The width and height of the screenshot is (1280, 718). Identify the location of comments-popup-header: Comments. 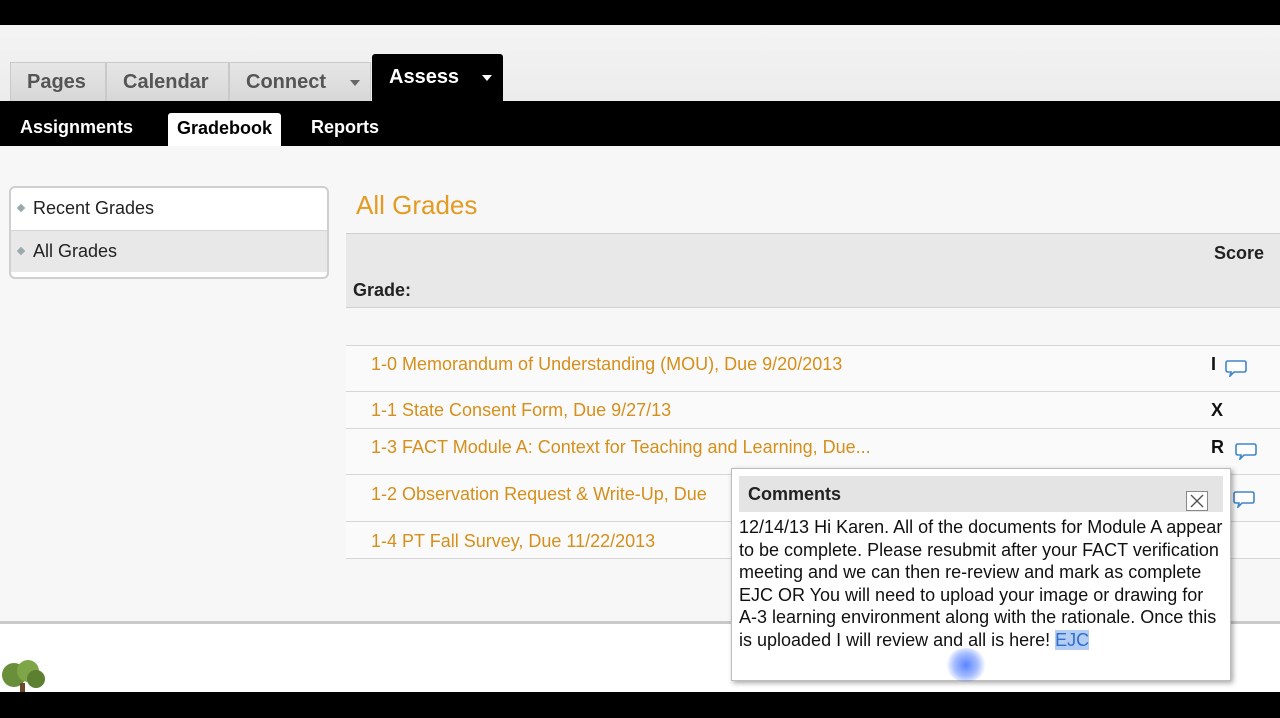
(981, 494).